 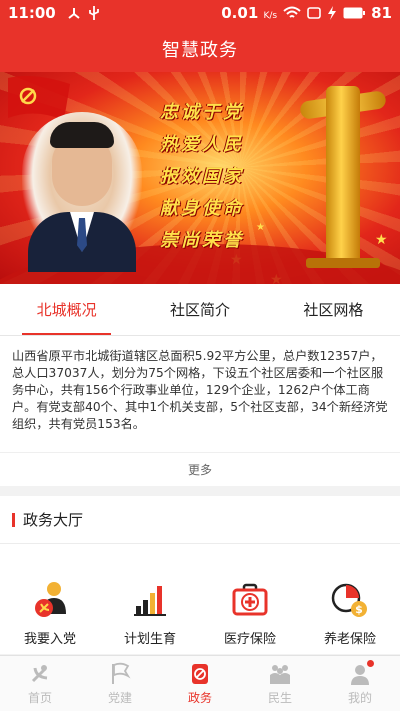 What do you see at coordinates (40, 674) in the screenshot?
I see `party-emblem-icon` at bounding box center [40, 674].